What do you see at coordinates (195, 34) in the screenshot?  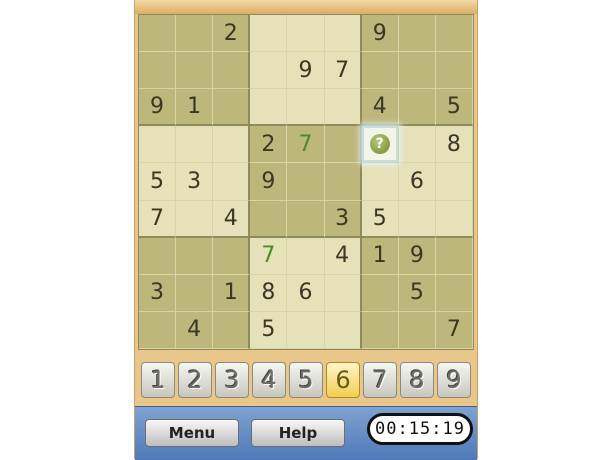 I see `grid-cell-r1-c2` at bounding box center [195, 34].